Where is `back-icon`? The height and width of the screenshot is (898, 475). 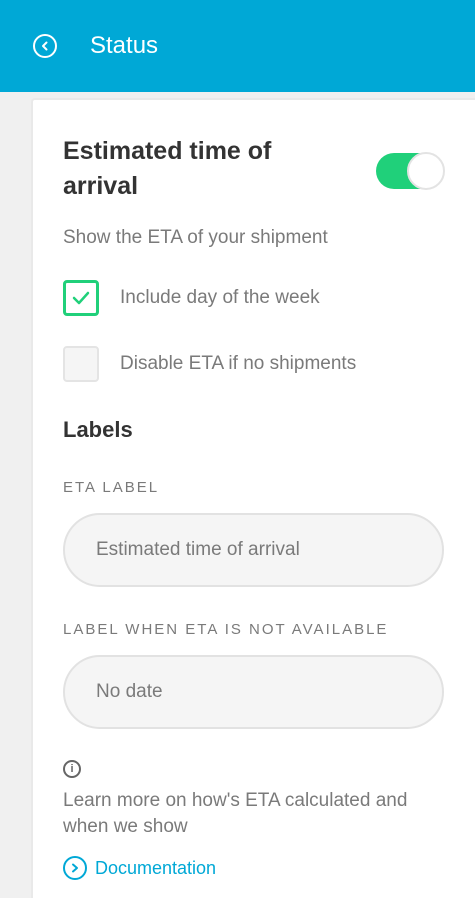
back-icon is located at coordinates (45, 46).